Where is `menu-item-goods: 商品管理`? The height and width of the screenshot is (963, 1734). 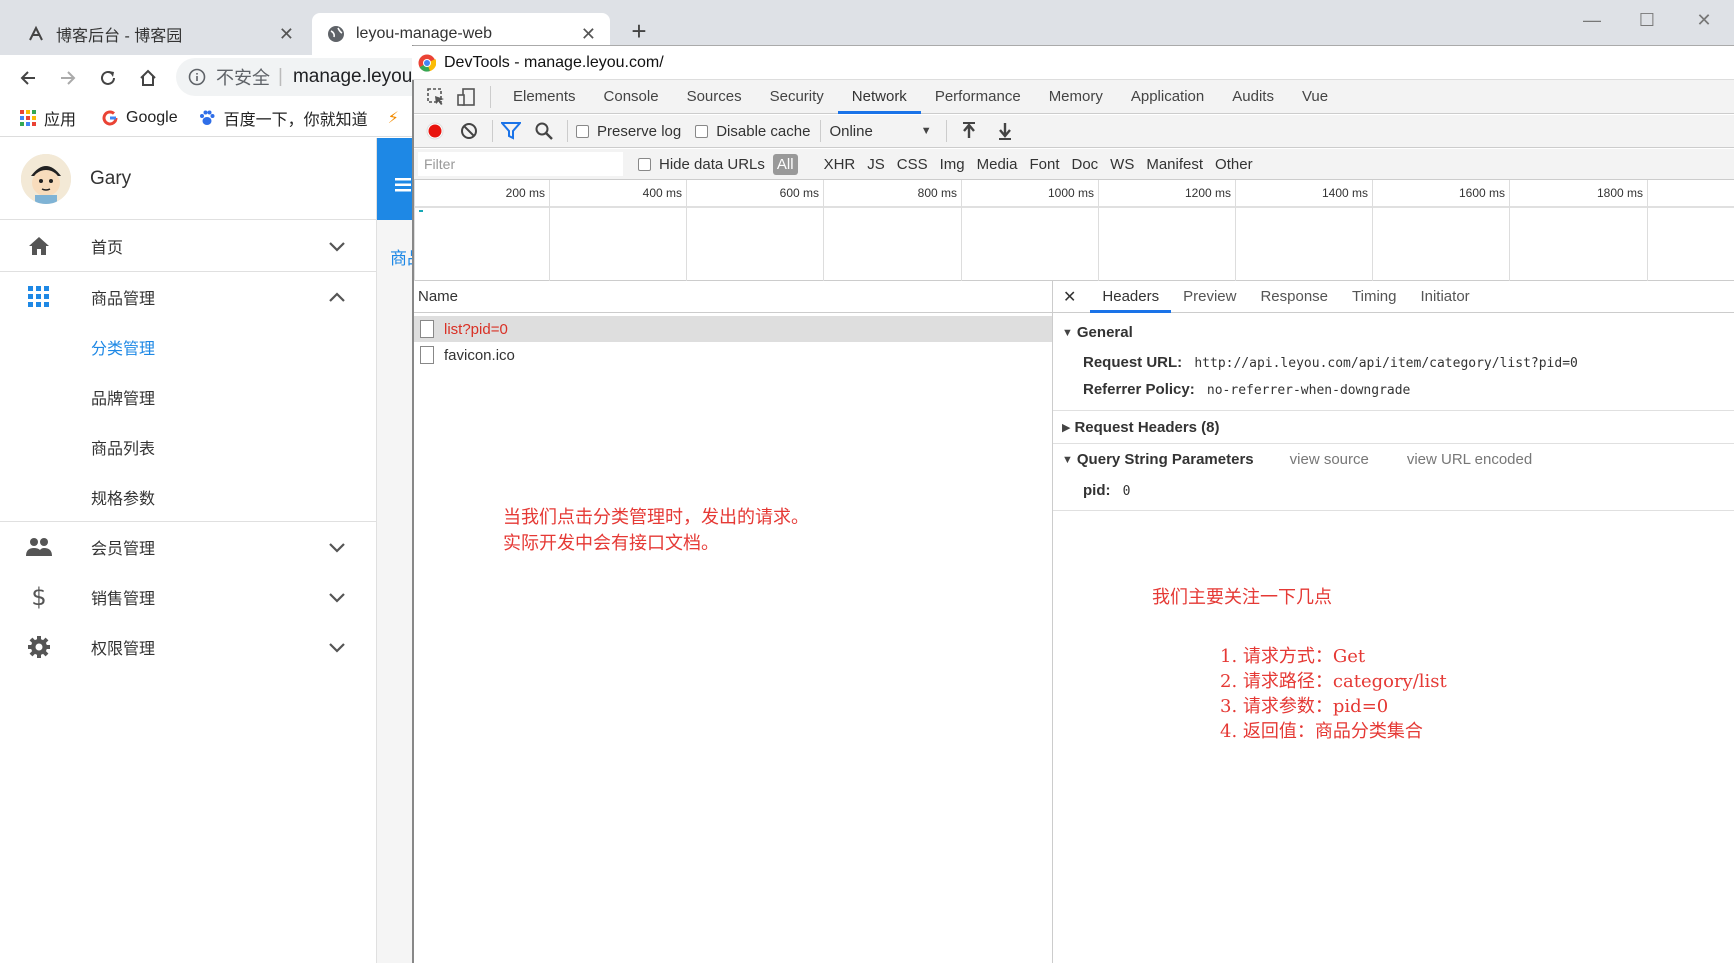
menu-item-goods: 商品管理 is located at coordinates (188, 297).